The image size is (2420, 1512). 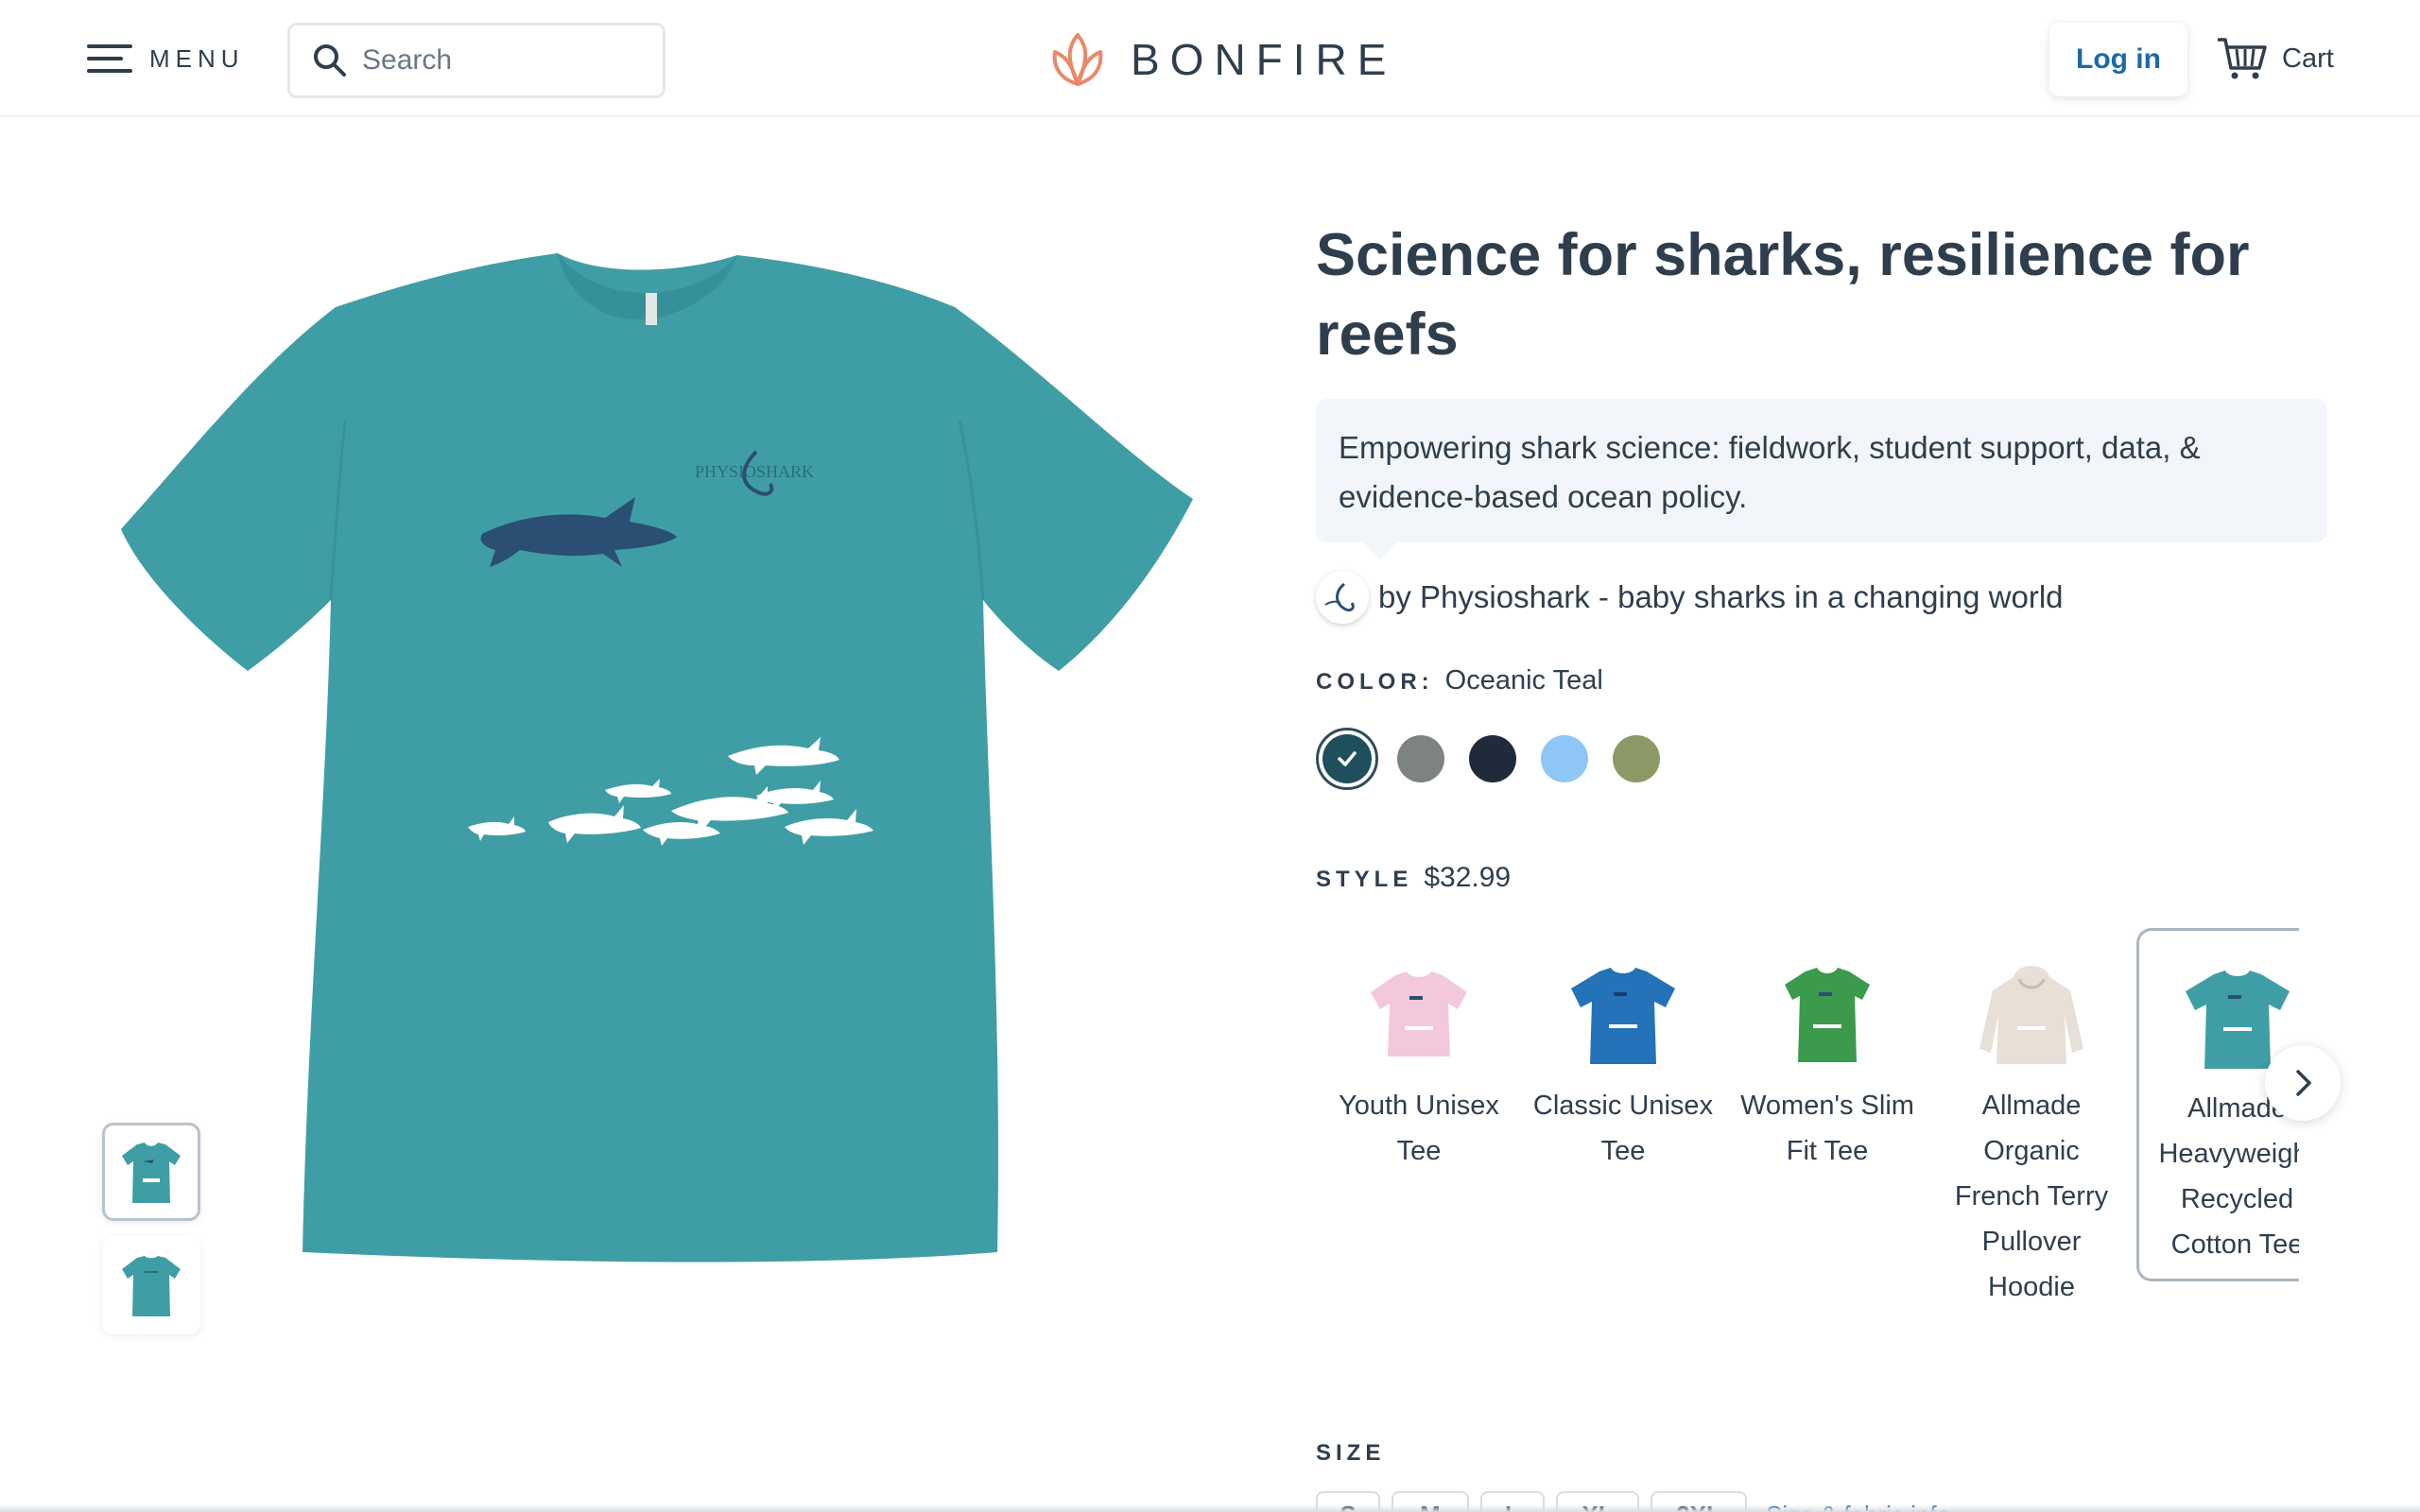 I want to click on menu-button: MENU, so click(x=166, y=58).